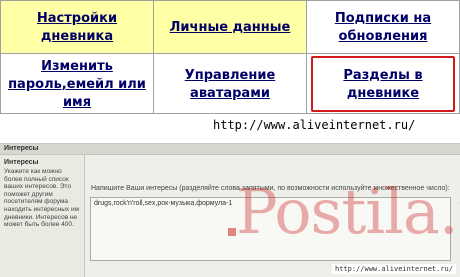  I want to click on manage-avatars-link: Управление аватарами, so click(230, 84).